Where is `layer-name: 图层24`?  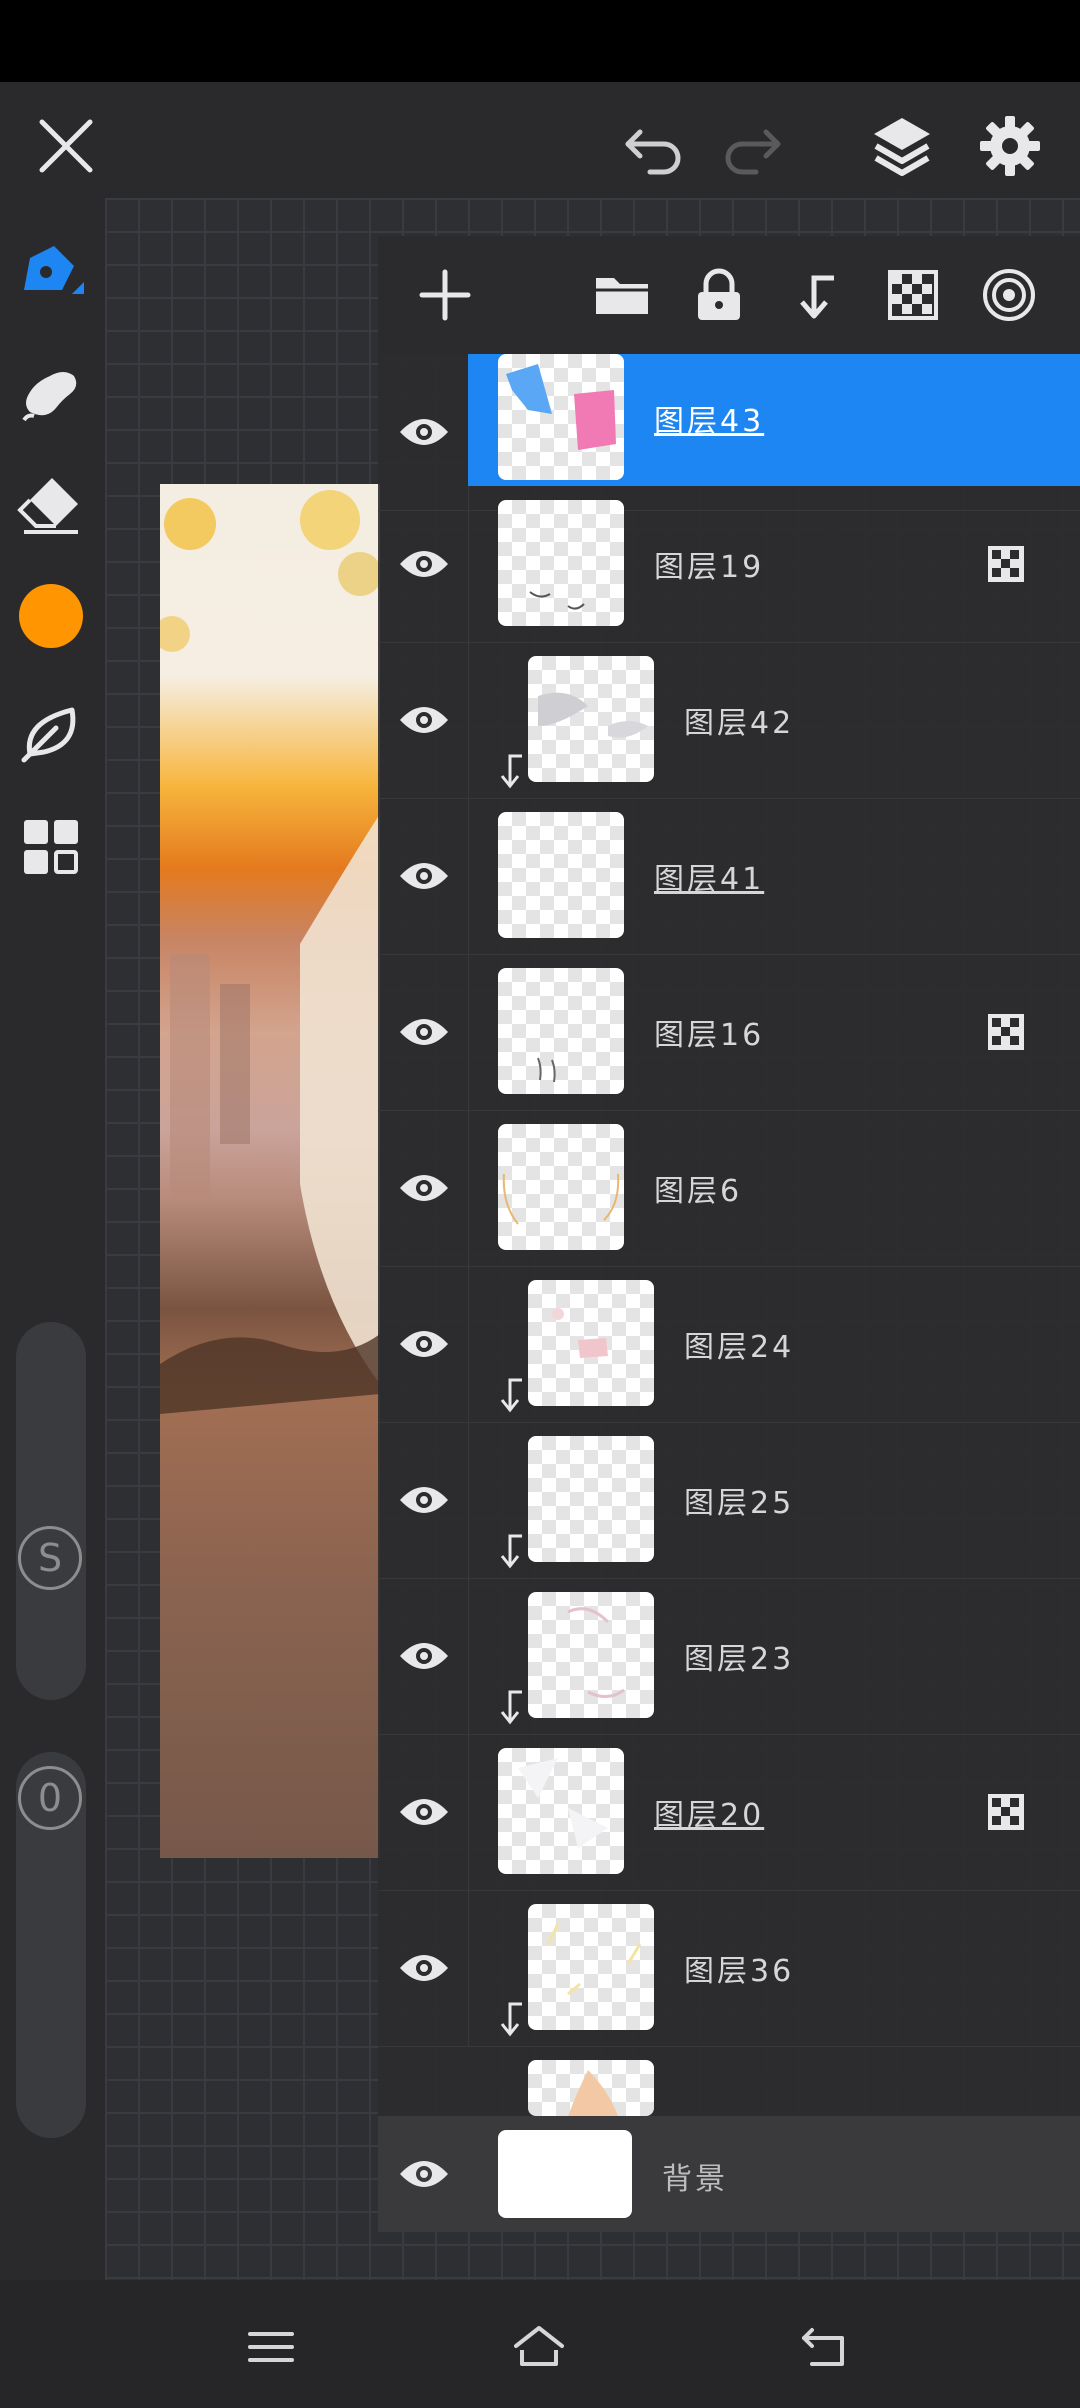 layer-name: 图层24 is located at coordinates (739, 1347).